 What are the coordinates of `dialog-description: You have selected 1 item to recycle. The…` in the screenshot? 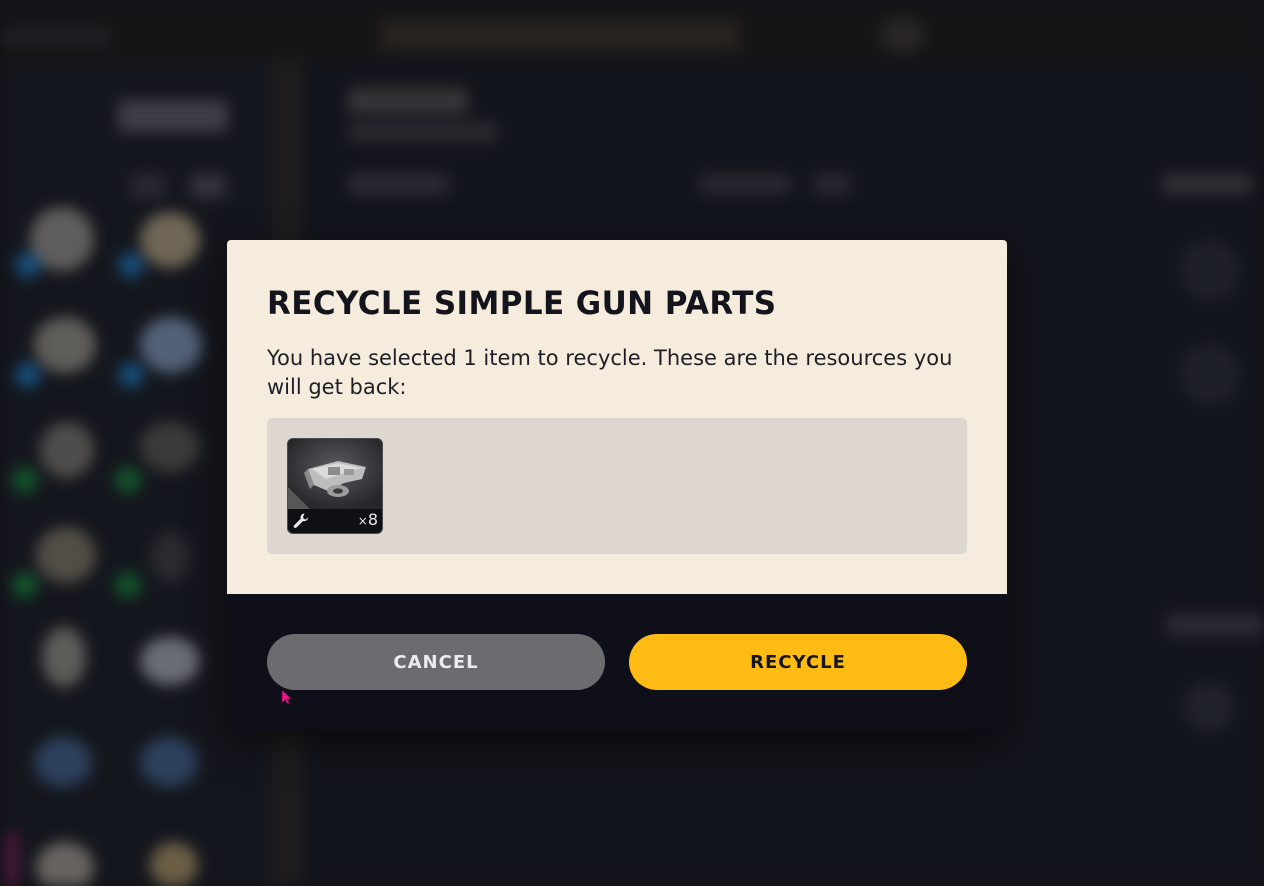 It's located at (610, 372).